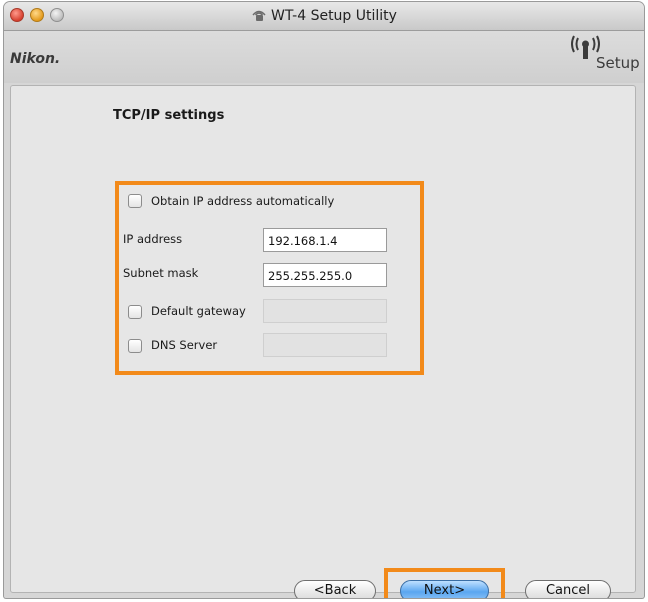  What do you see at coordinates (444, 589) in the screenshot?
I see `next-button: Next>` at bounding box center [444, 589].